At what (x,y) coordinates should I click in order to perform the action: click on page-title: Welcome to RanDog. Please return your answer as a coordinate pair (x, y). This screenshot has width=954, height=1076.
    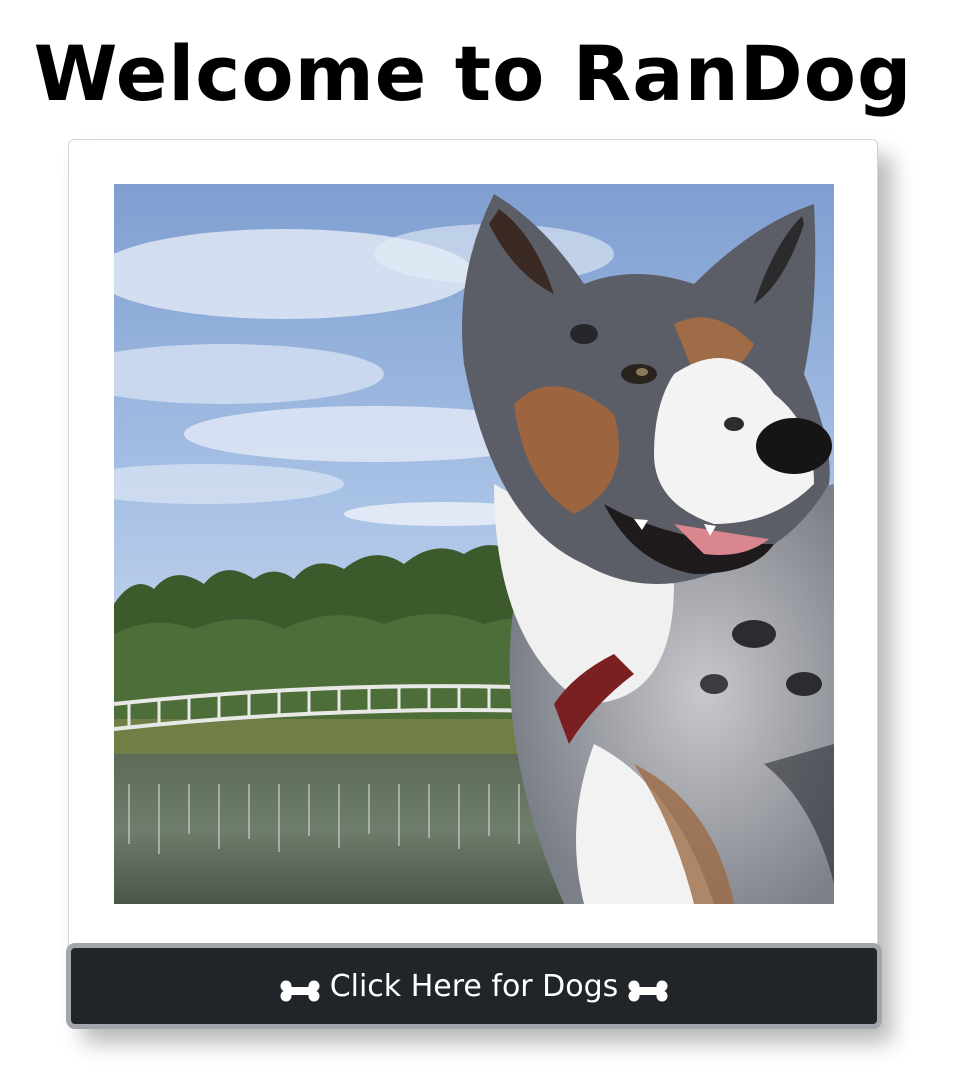
    Looking at the image, I should click on (473, 73).